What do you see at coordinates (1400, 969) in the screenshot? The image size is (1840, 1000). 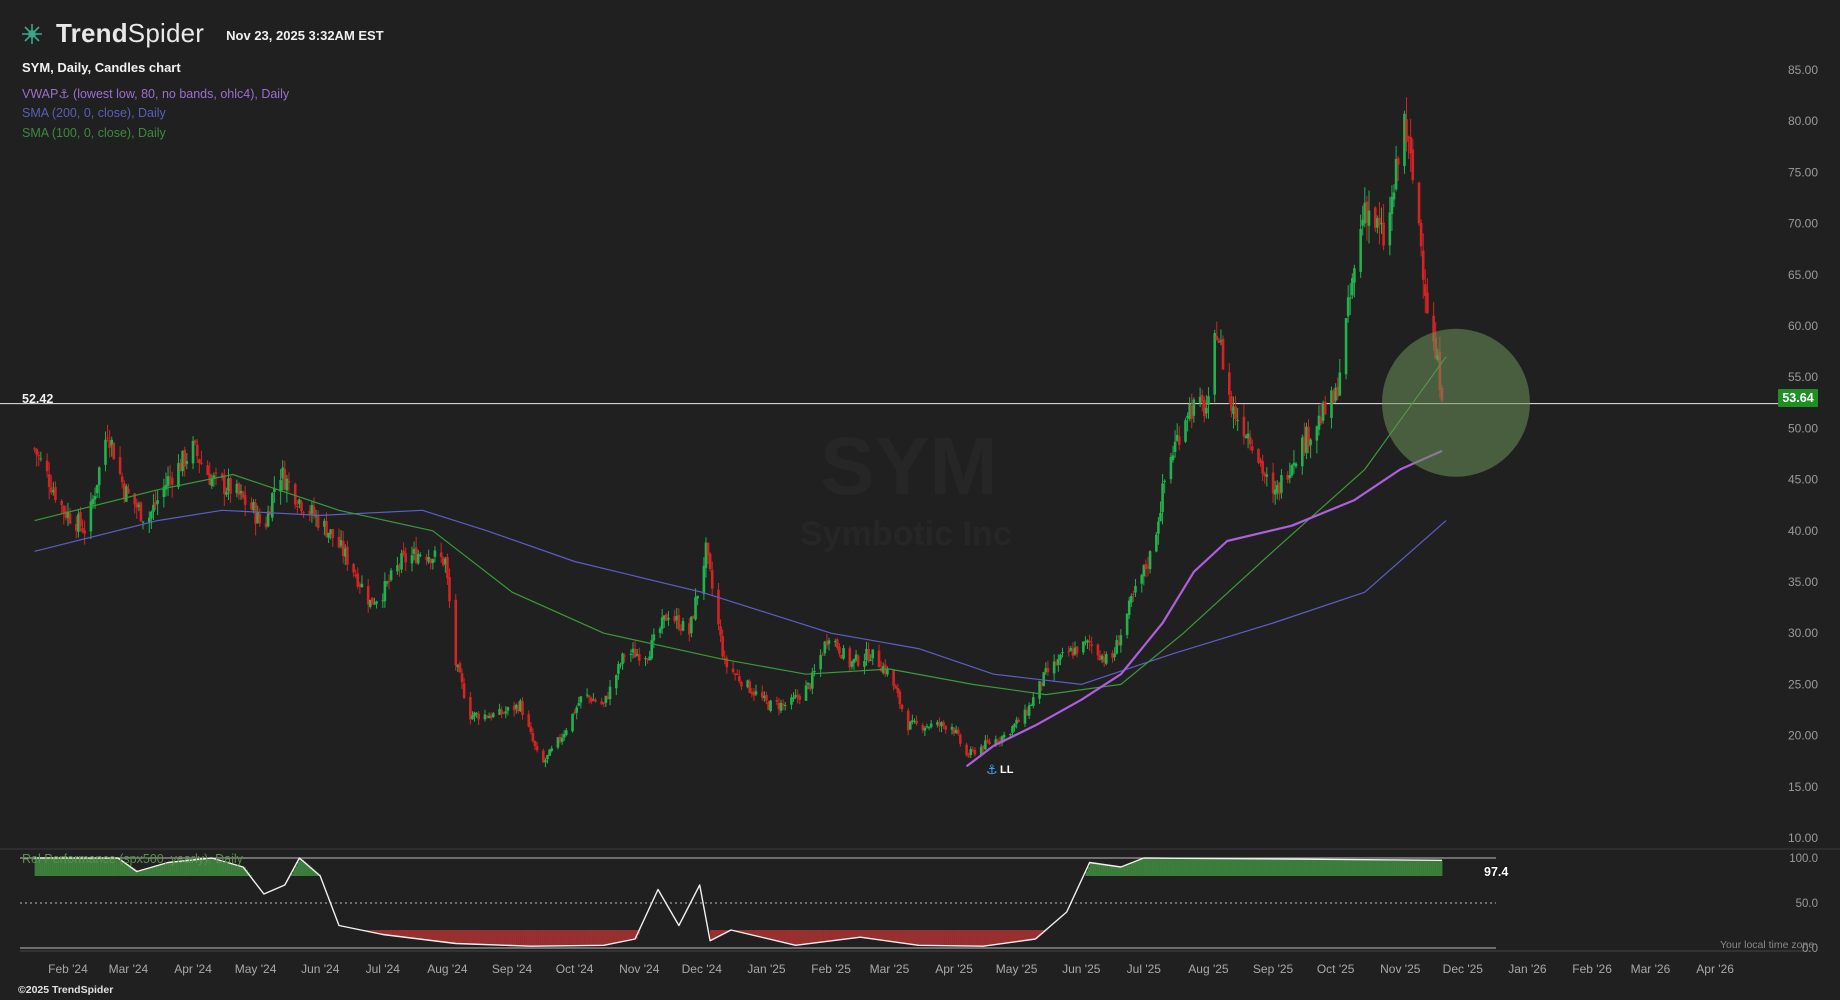 I see `x-tick-label: Nov '25` at bounding box center [1400, 969].